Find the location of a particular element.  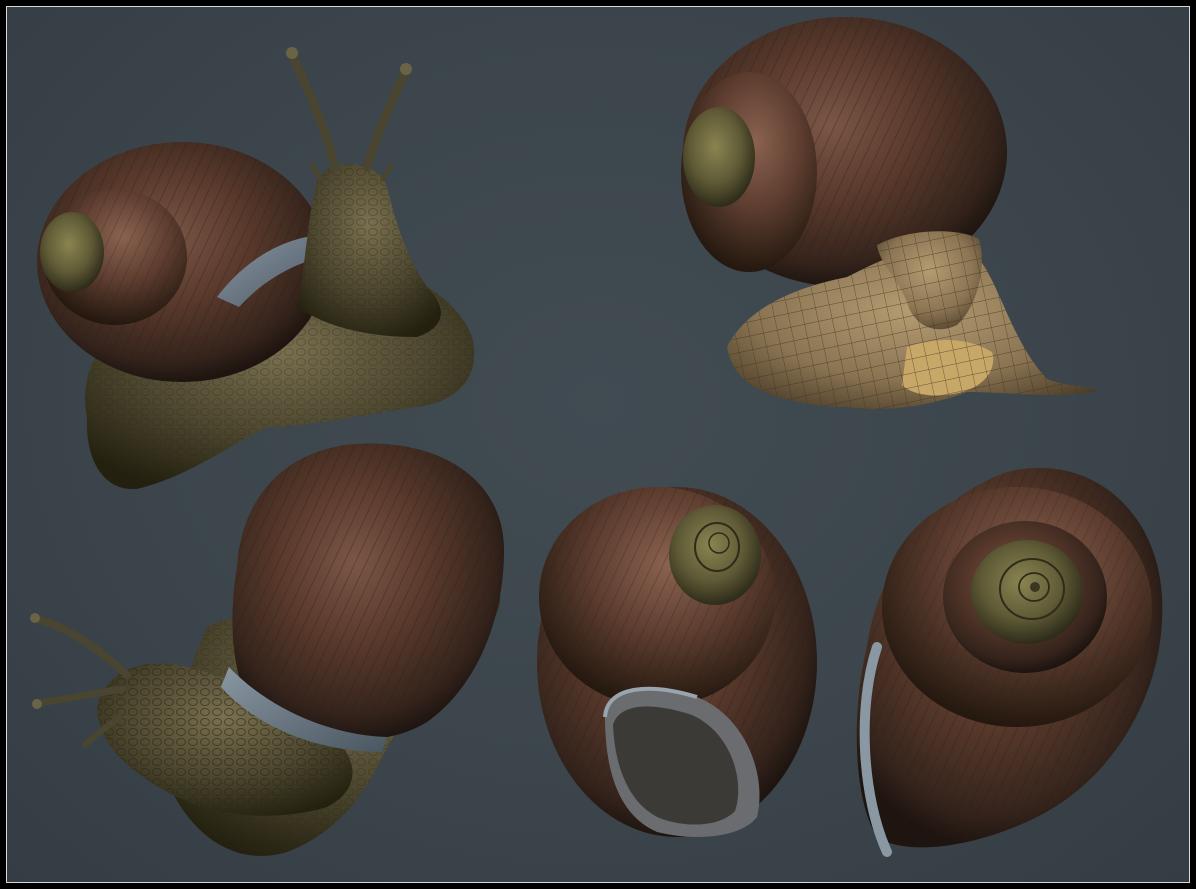

snail-shell-aperture-view is located at coordinates (677, 662).